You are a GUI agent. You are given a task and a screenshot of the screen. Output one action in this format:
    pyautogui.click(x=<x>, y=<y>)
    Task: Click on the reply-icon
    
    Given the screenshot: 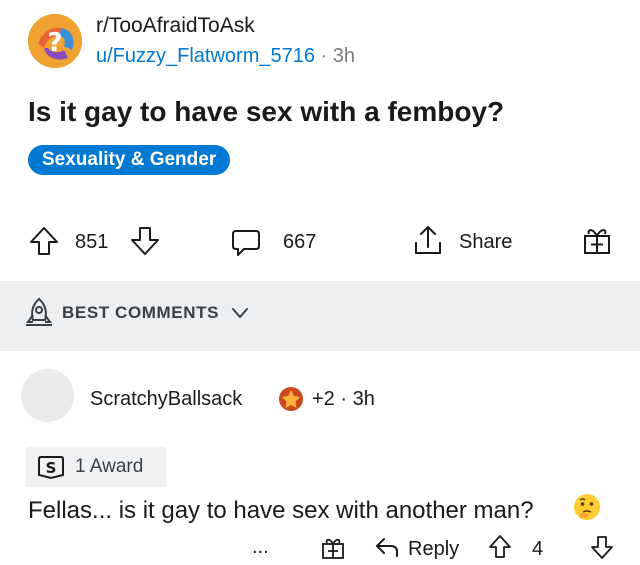 What is the action you would take?
    pyautogui.click(x=387, y=549)
    